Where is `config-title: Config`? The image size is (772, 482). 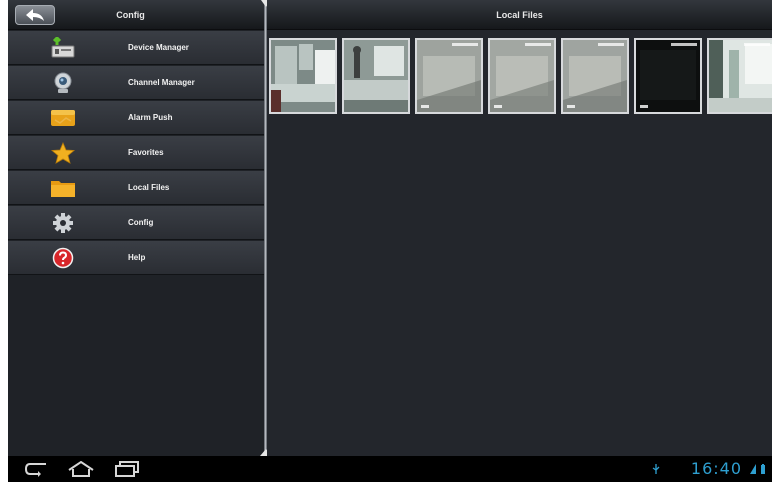 config-title: Config is located at coordinates (130, 15).